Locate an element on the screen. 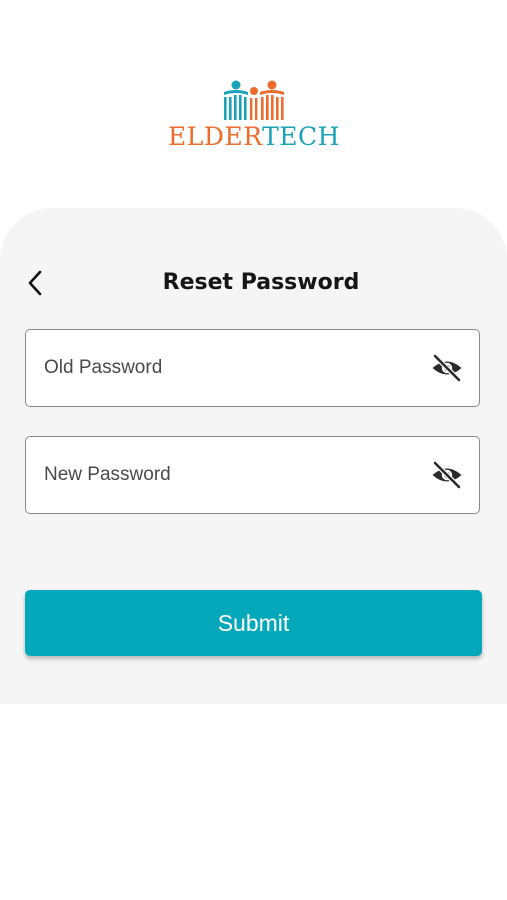 The height and width of the screenshot is (900, 507). logo-text-elder: ELDER is located at coordinates (215, 136).